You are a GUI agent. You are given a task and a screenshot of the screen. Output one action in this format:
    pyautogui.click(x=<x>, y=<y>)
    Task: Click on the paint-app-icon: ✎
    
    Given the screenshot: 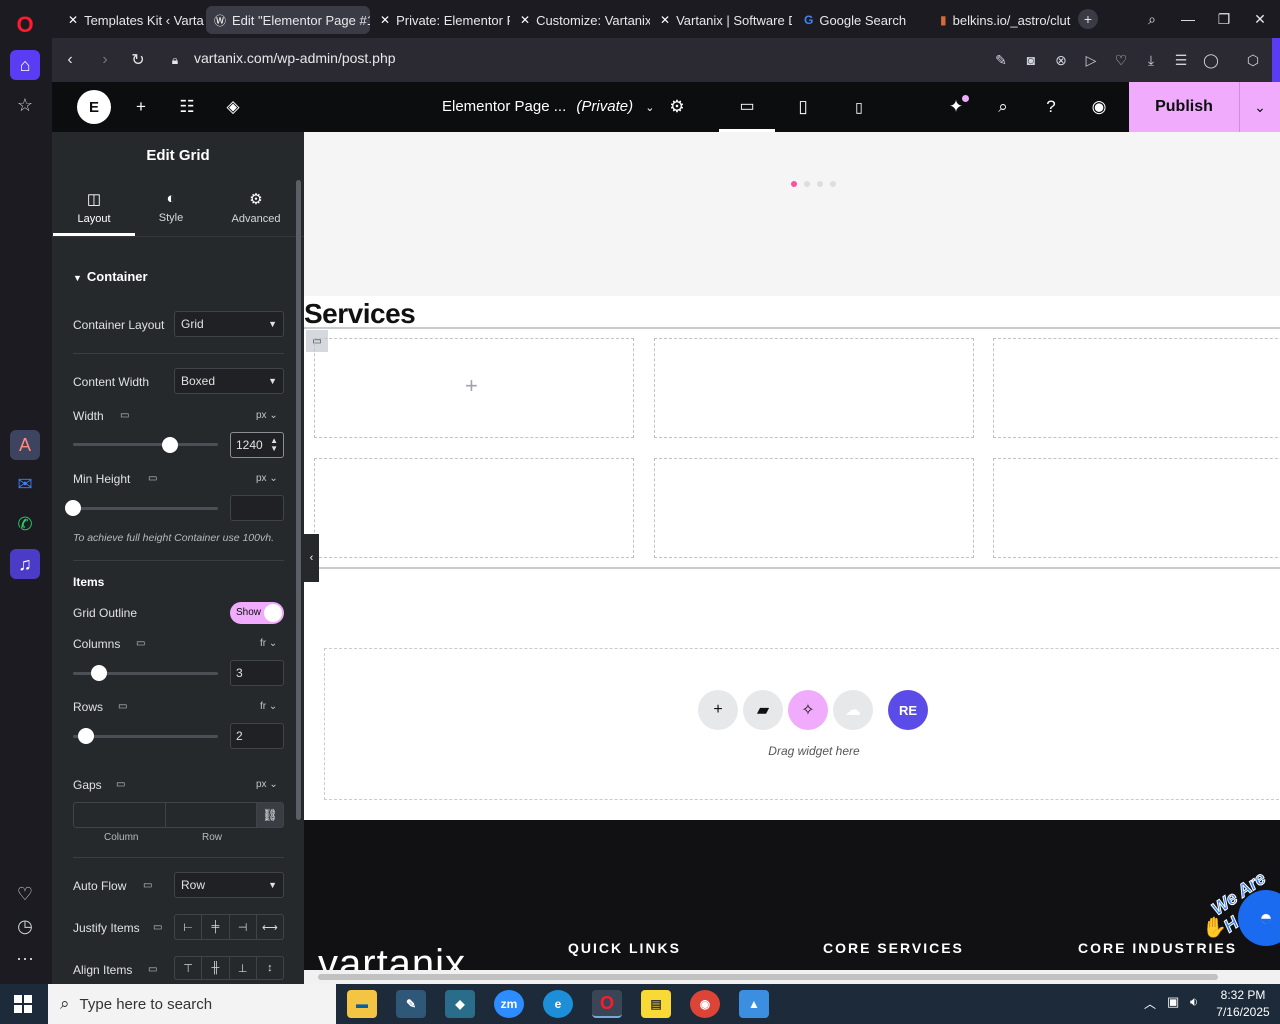 What is the action you would take?
    pyautogui.click(x=411, y=1004)
    